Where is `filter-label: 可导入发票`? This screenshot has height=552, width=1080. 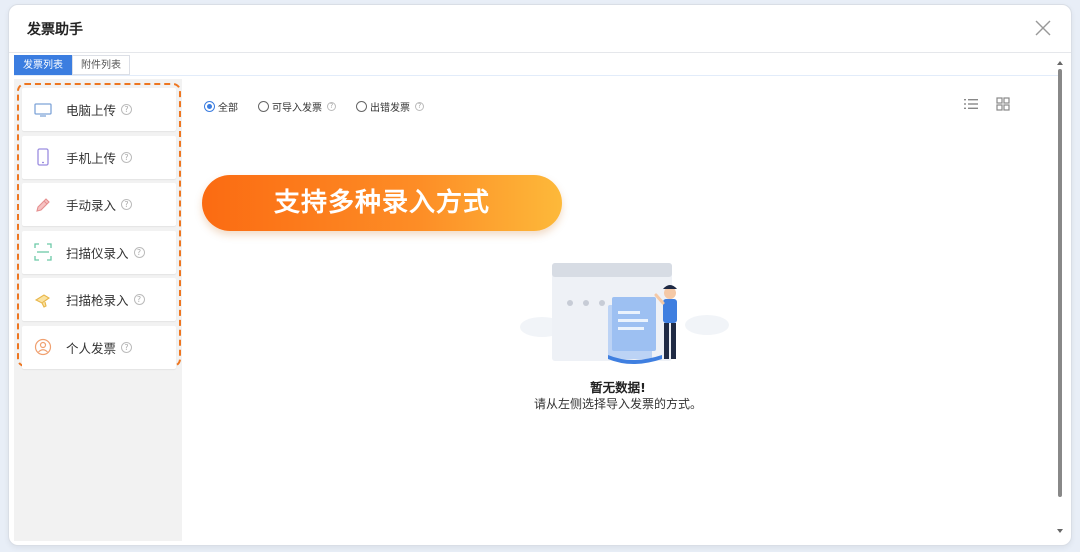 filter-label: 可导入发票 is located at coordinates (297, 108).